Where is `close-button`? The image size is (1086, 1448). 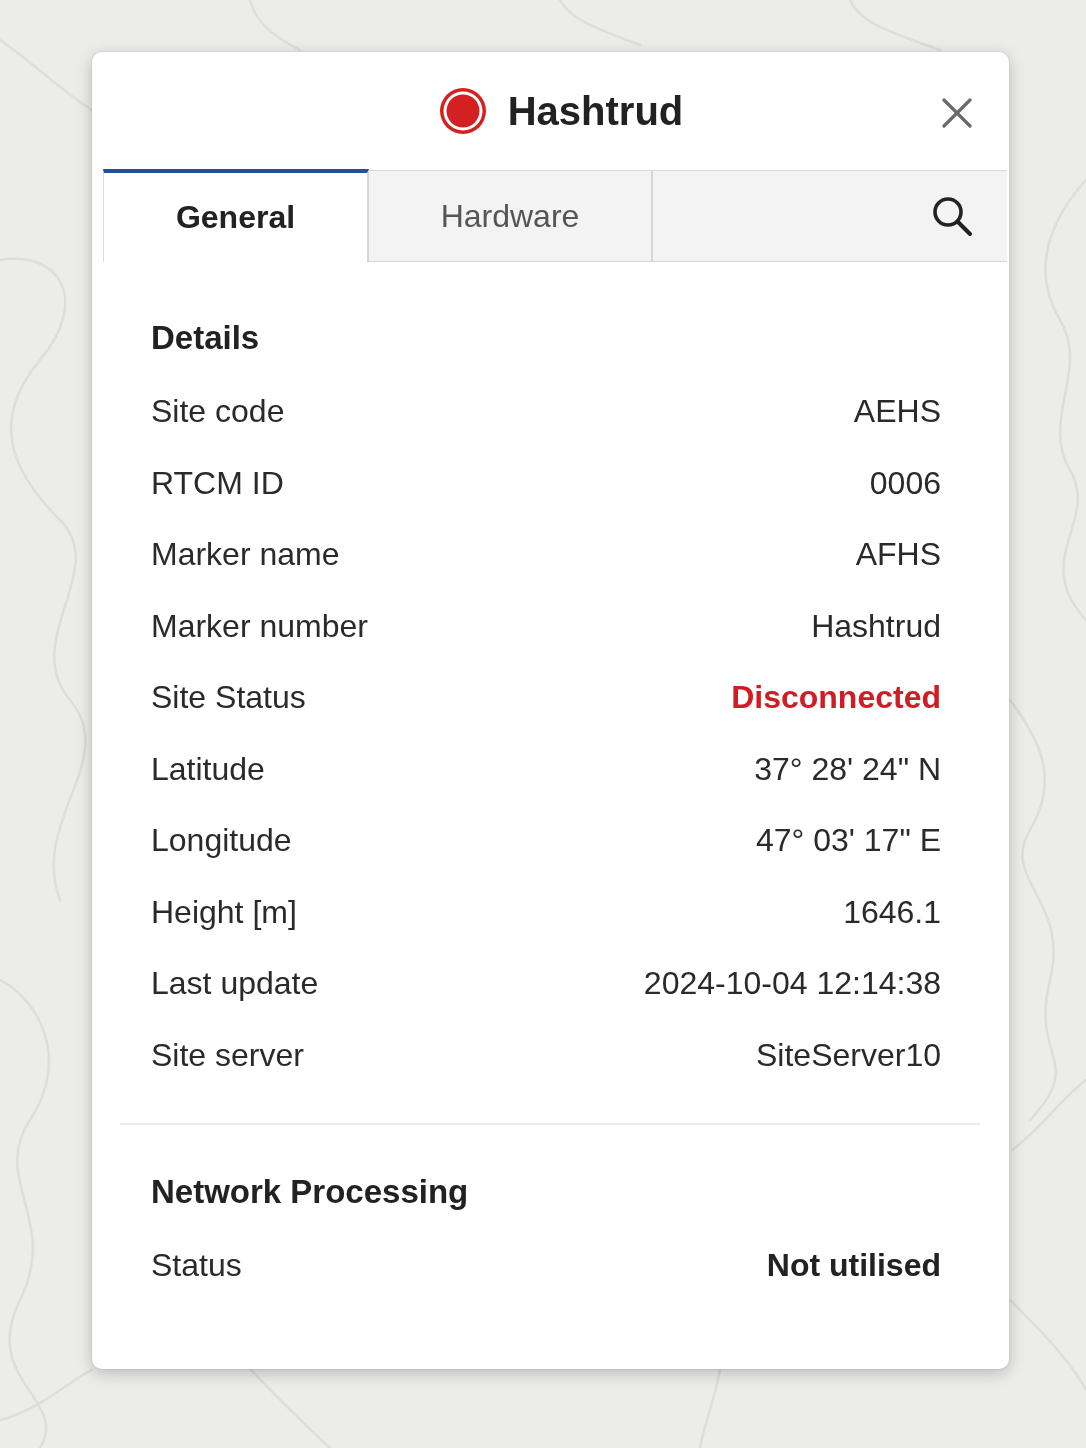 close-button is located at coordinates (957, 113).